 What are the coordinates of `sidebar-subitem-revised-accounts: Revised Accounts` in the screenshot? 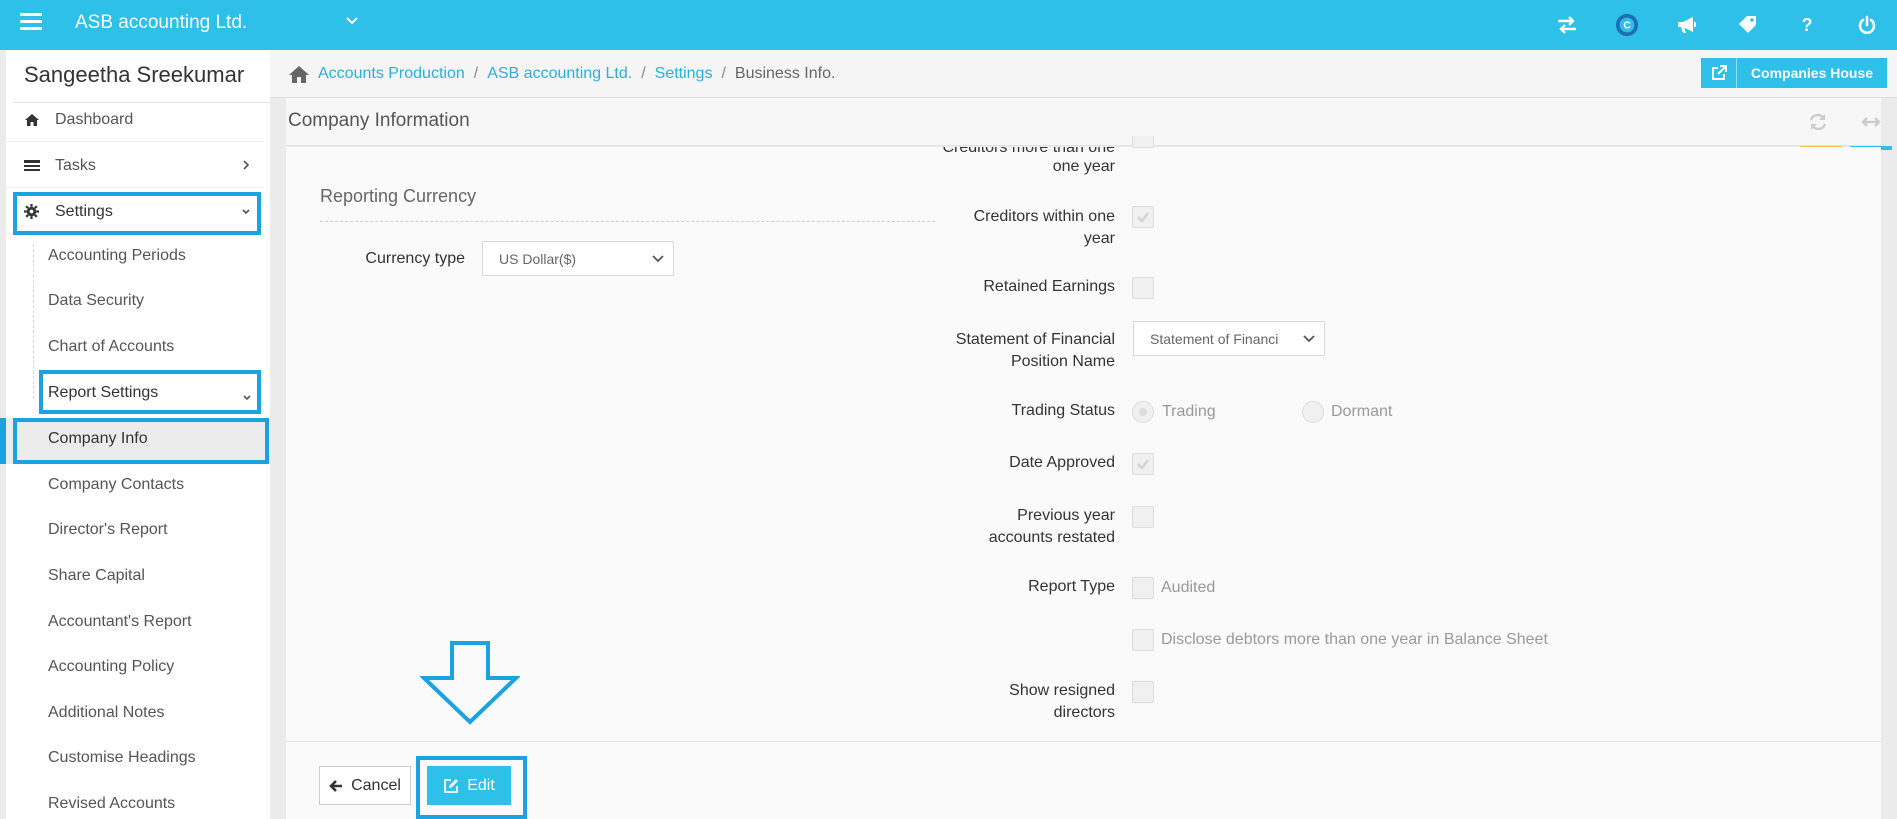 It's located at (111, 804).